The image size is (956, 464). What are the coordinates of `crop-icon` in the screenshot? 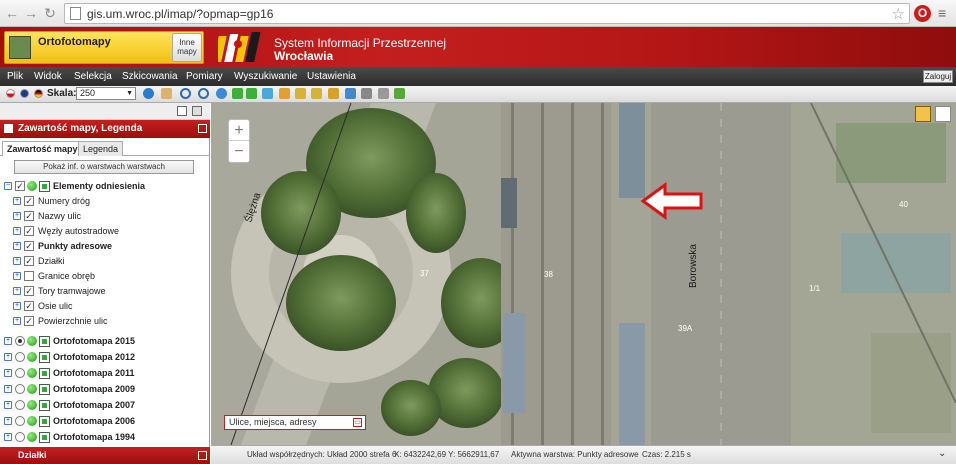 It's located at (333, 93).